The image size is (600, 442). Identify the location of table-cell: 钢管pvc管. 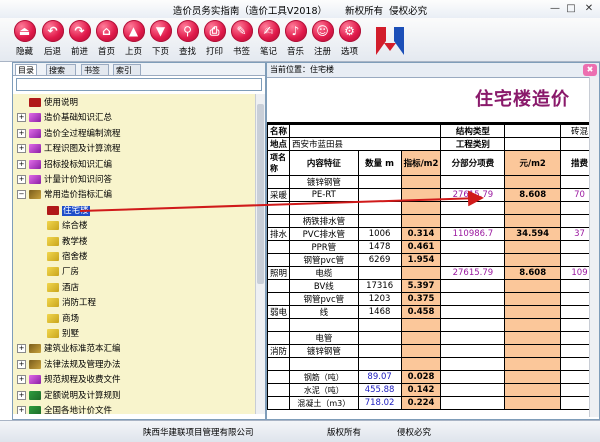
(324, 260).